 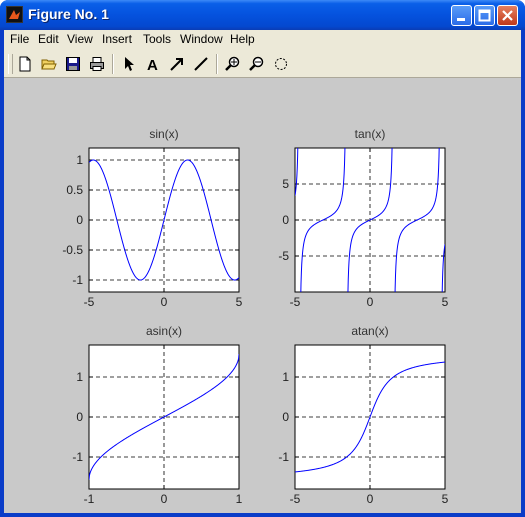 I want to click on insert-line-button, so click(x=201, y=64).